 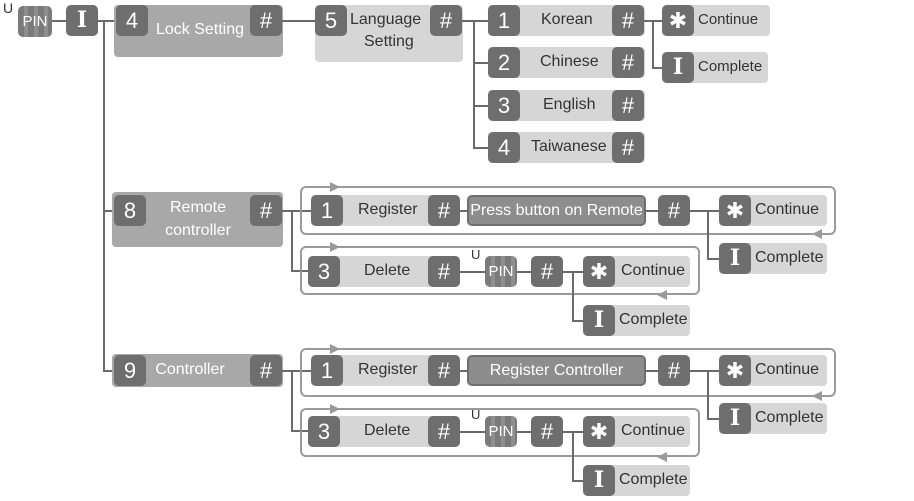 What do you see at coordinates (130, 370) in the screenshot?
I see `key-9: 9` at bounding box center [130, 370].